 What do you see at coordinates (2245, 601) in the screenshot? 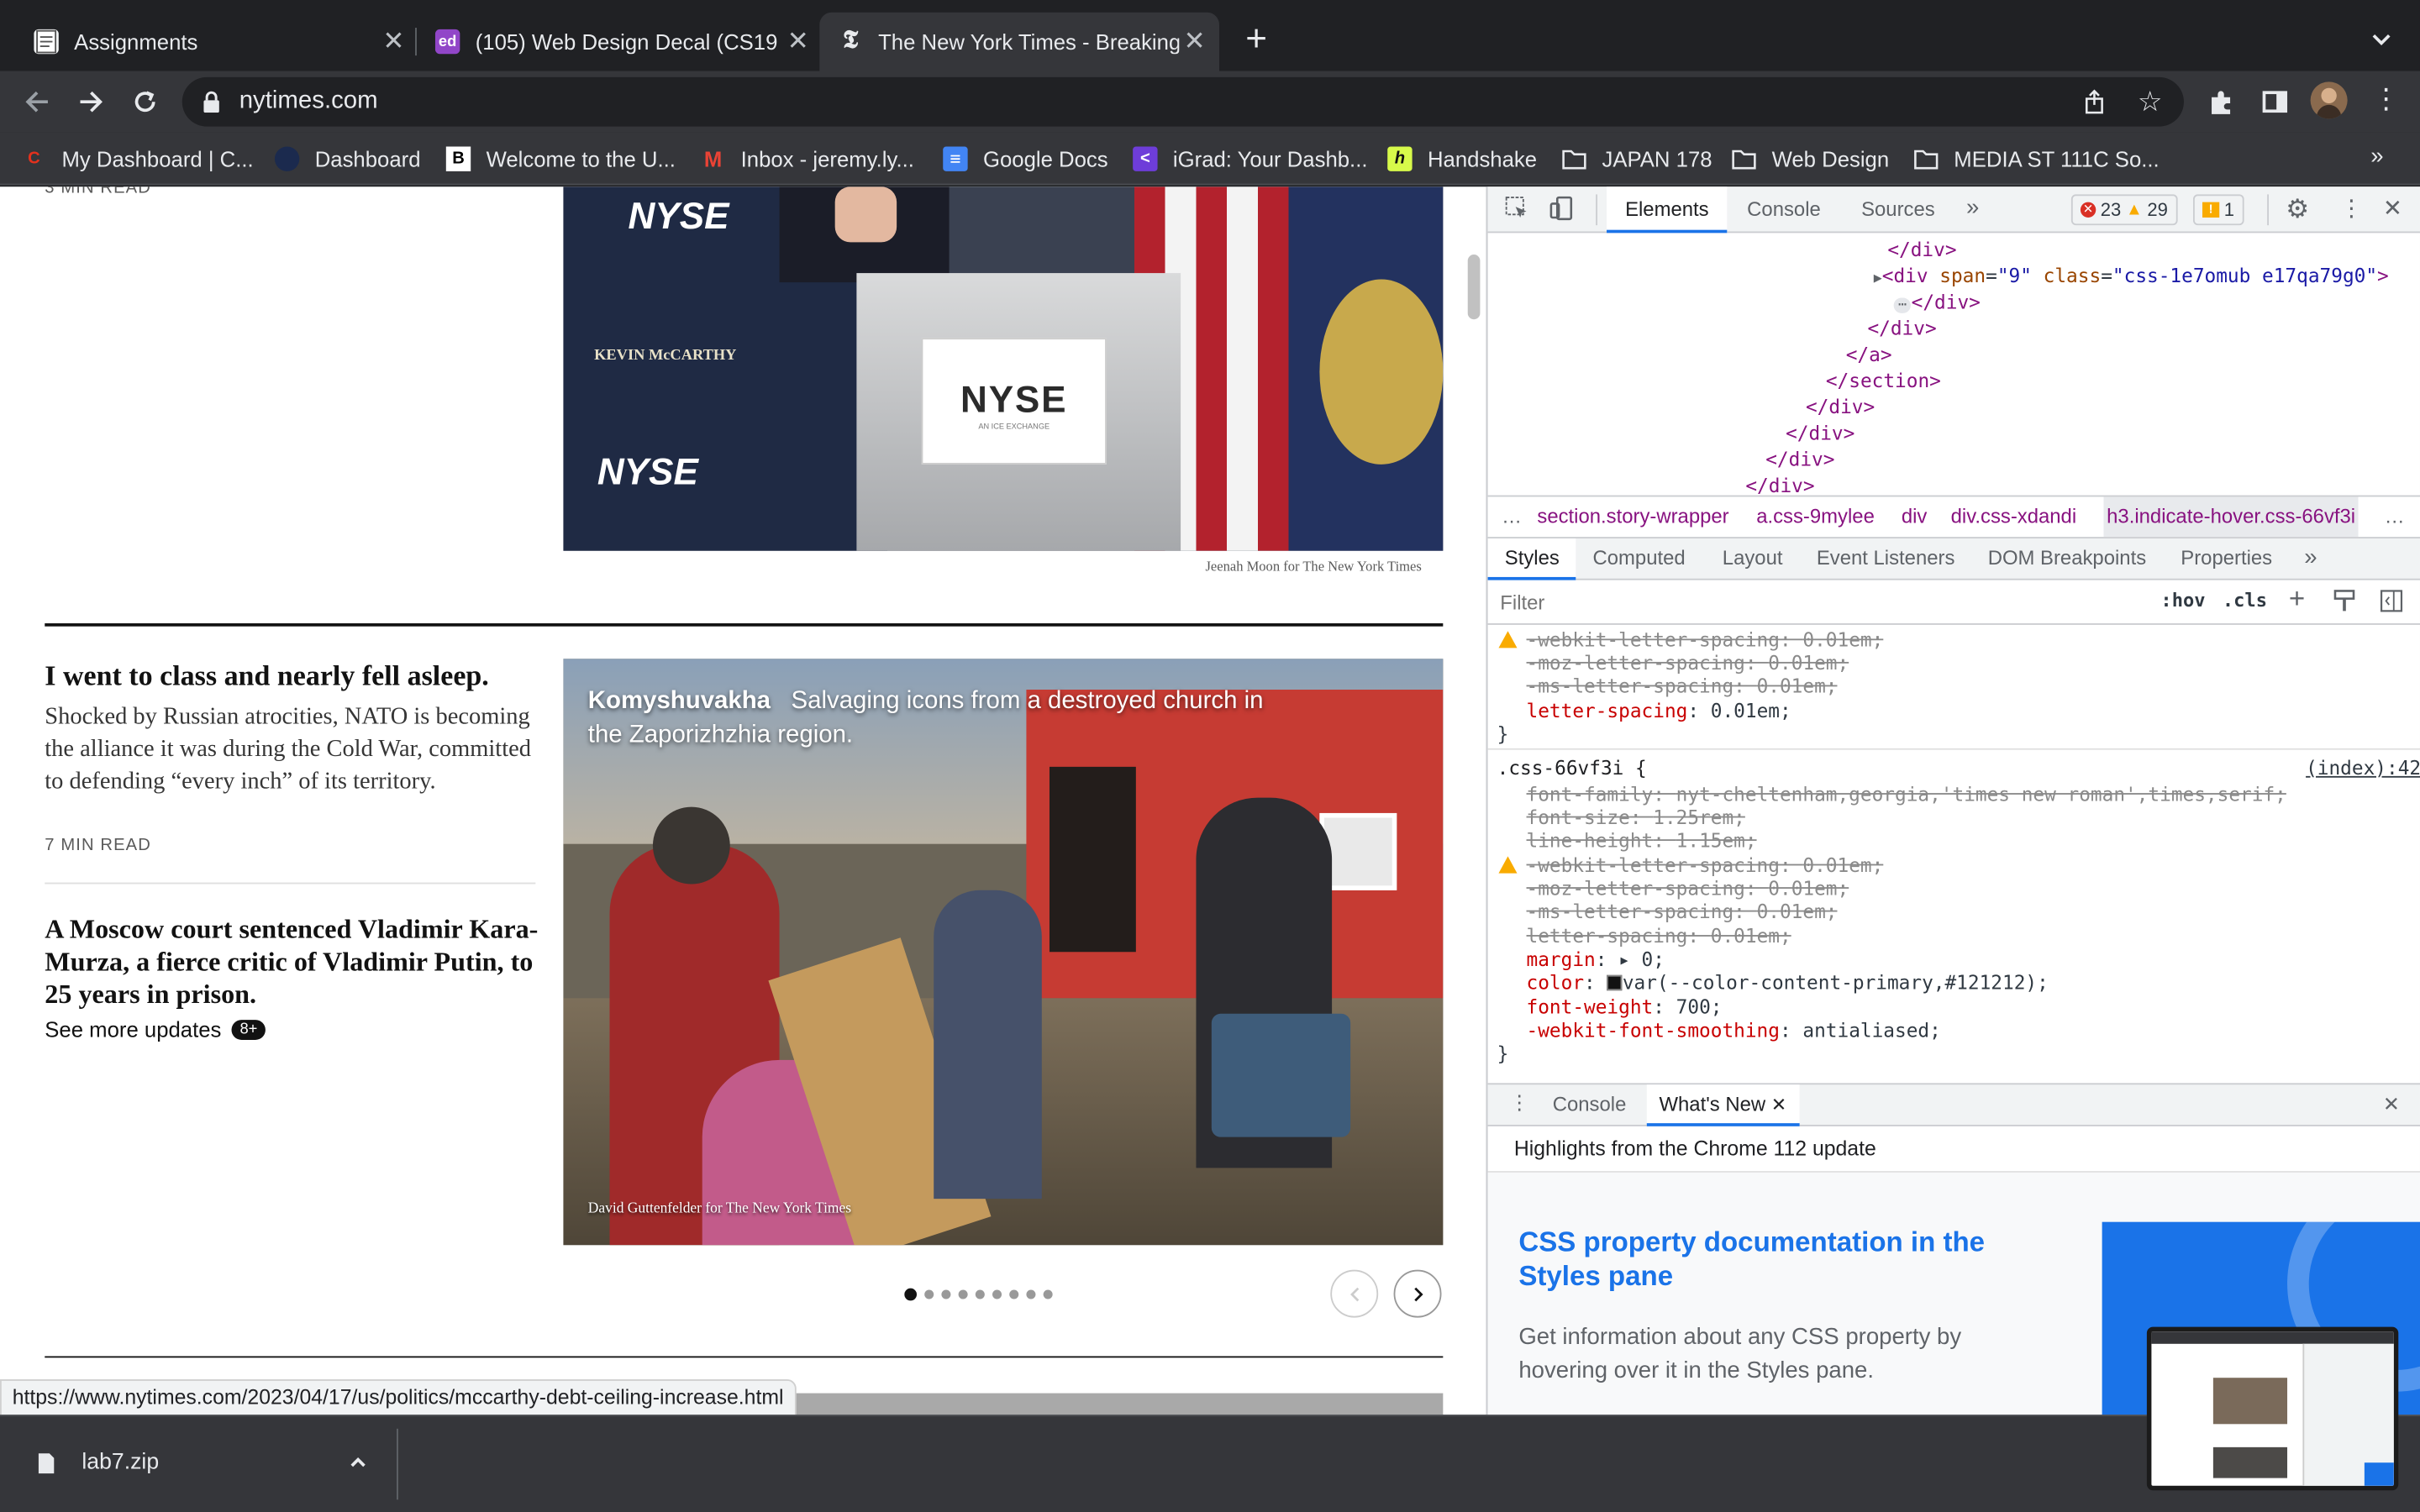
I see `class-toggle: .cls` at bounding box center [2245, 601].